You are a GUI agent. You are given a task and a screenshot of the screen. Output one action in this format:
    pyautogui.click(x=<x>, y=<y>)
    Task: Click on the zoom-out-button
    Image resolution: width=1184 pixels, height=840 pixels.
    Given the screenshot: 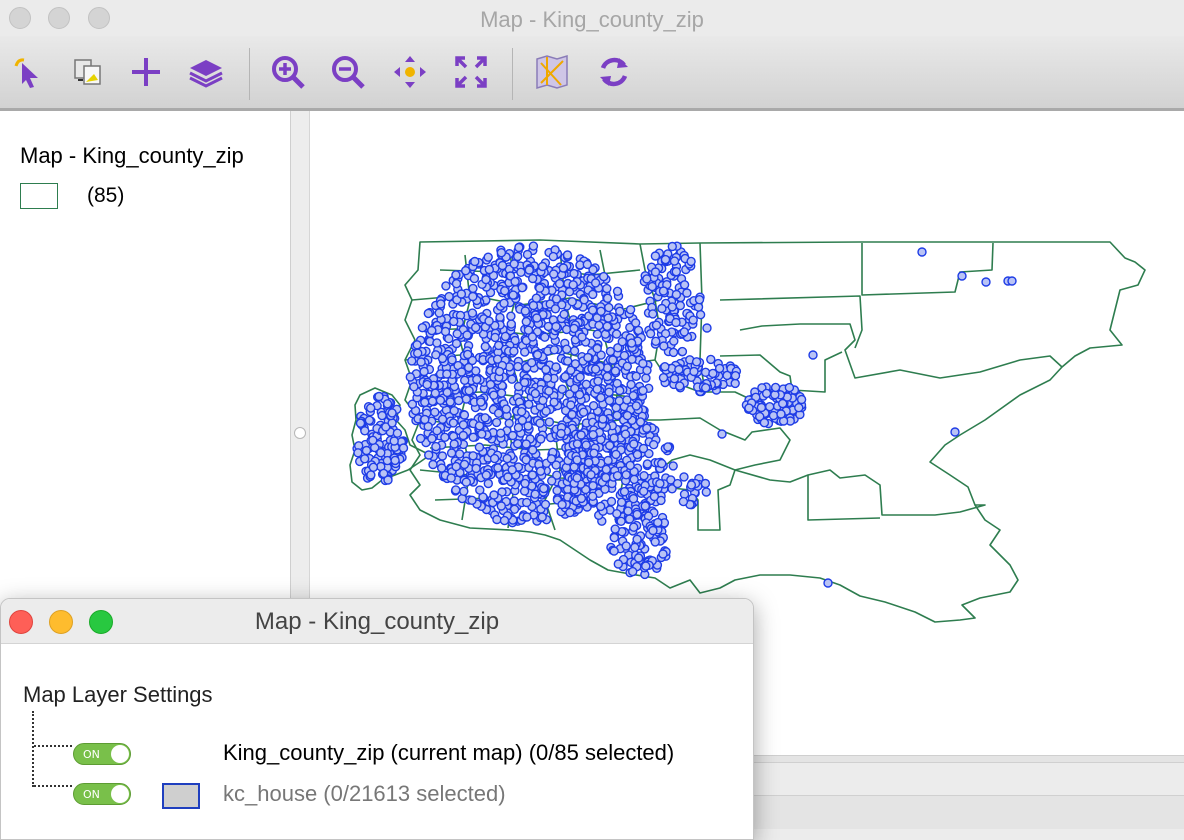 What is the action you would take?
    pyautogui.click(x=348, y=72)
    